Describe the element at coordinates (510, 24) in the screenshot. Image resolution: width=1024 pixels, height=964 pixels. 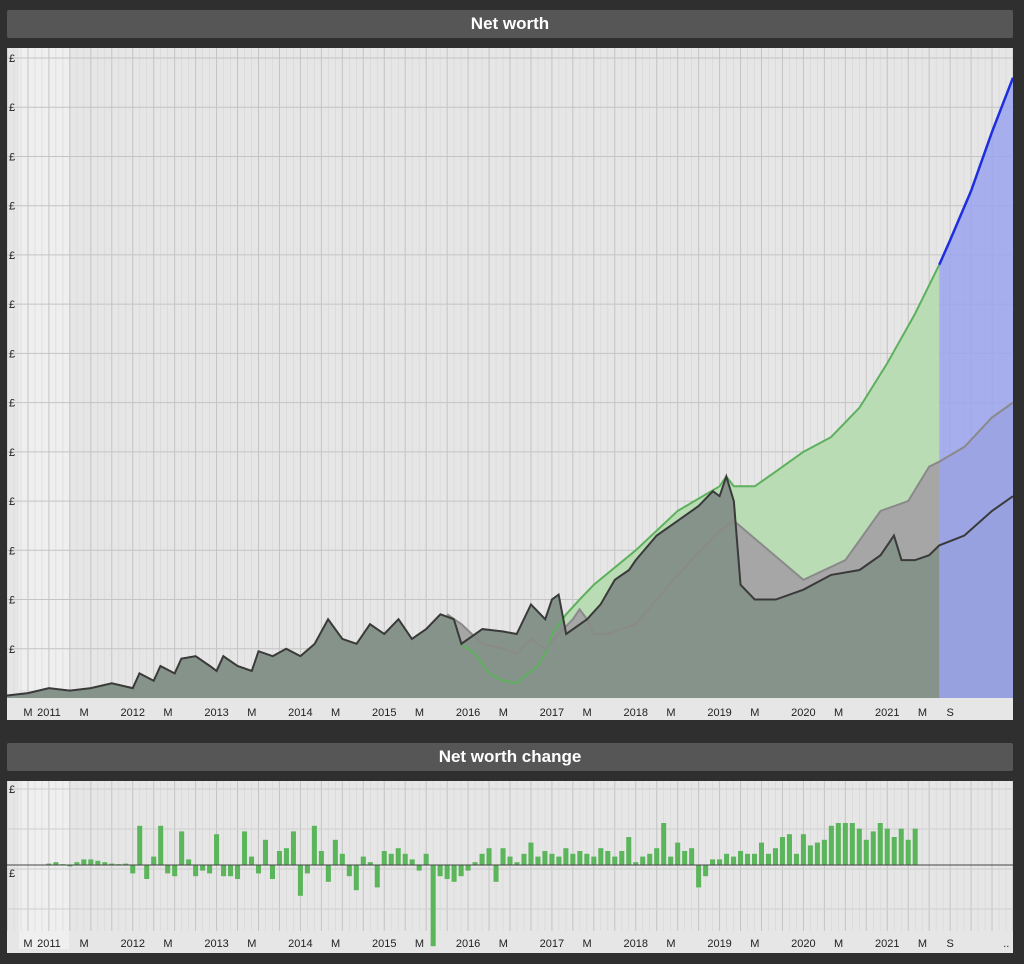
I see `net-worth-title: Net worth` at that location.